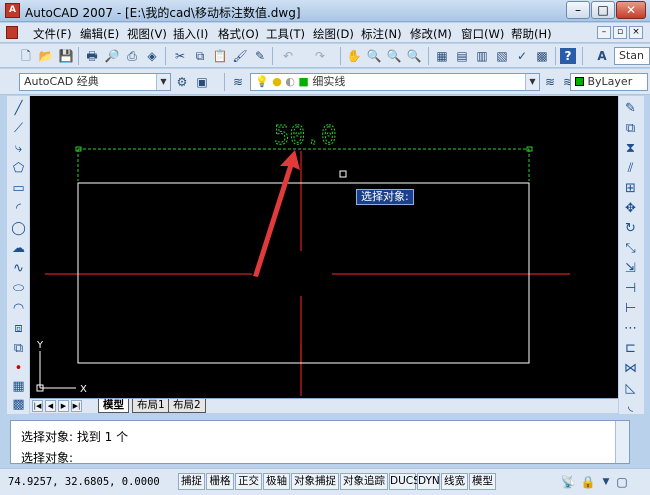 The width and height of the screenshot is (650, 495). Describe the element at coordinates (18, 248) in the screenshot. I see `revision-cloud-icon: ☁` at that location.